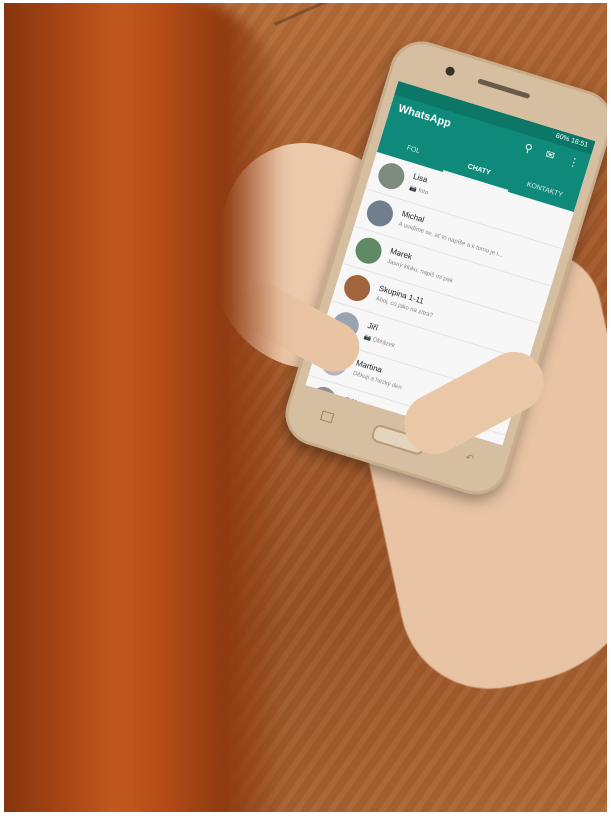  Describe the element at coordinates (504, 88) in the screenshot. I see `earpiece` at that location.